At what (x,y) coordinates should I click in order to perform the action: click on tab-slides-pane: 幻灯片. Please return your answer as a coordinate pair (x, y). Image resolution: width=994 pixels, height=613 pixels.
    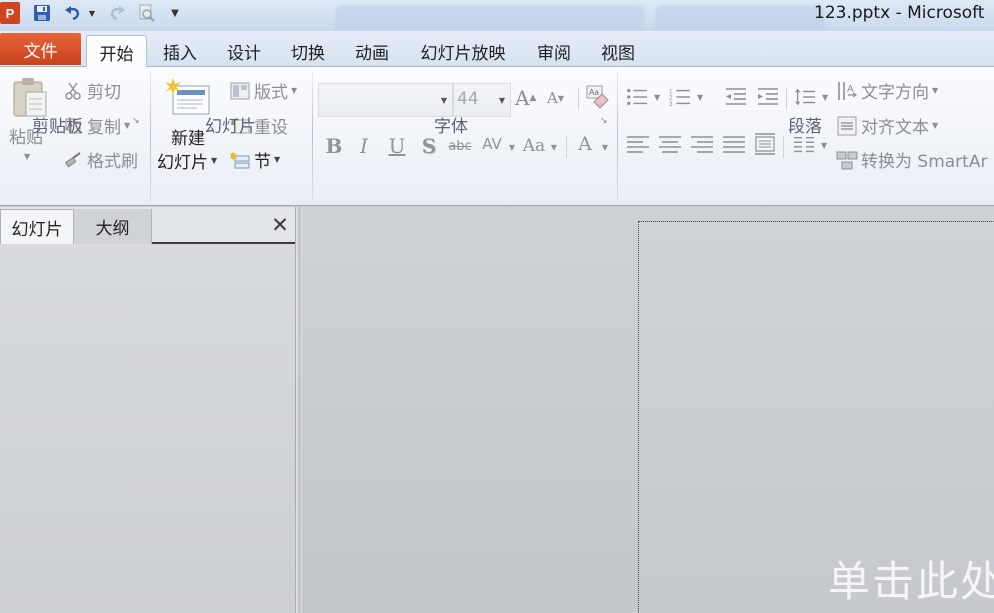
    Looking at the image, I should click on (37, 226).